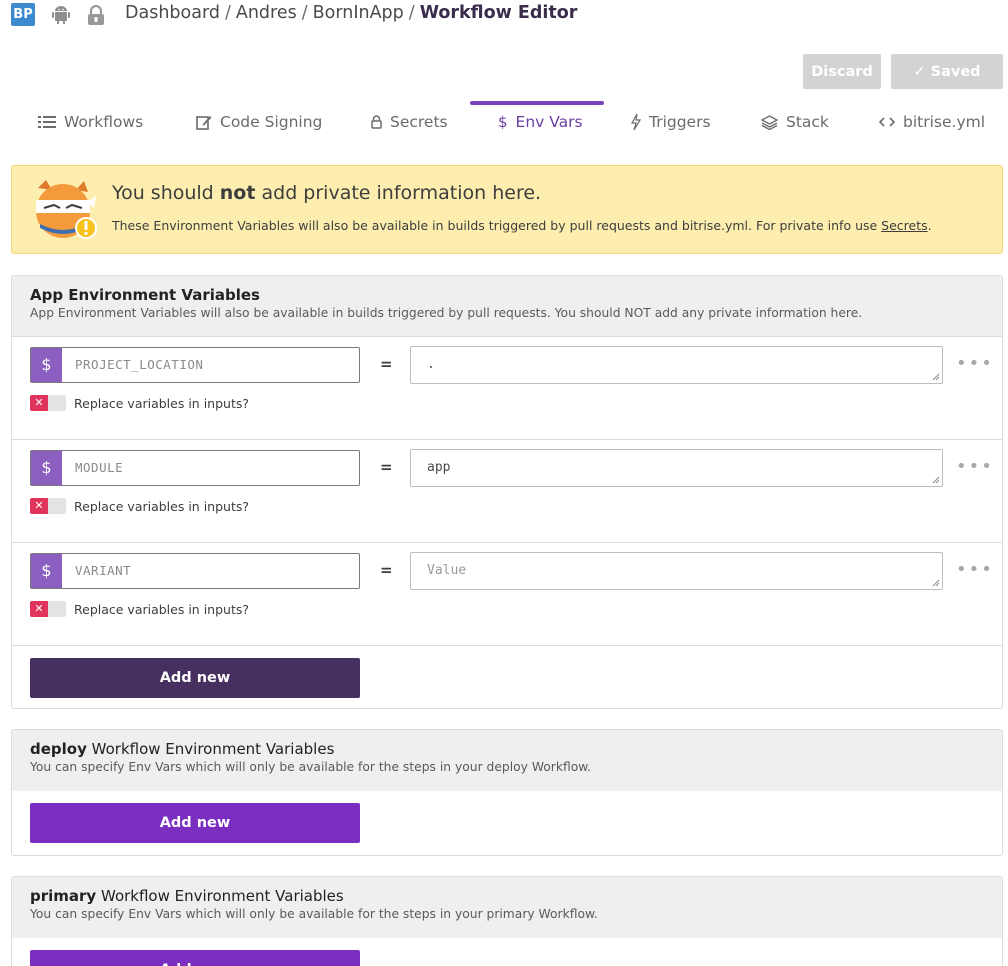  I want to click on env-value-input: ., so click(431, 364).